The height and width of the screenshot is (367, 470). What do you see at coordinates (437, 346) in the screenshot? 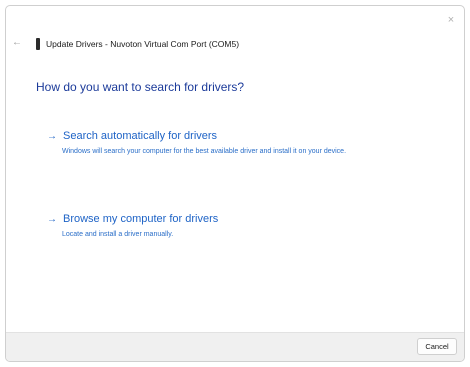
I see `cancel-button: Cancel` at bounding box center [437, 346].